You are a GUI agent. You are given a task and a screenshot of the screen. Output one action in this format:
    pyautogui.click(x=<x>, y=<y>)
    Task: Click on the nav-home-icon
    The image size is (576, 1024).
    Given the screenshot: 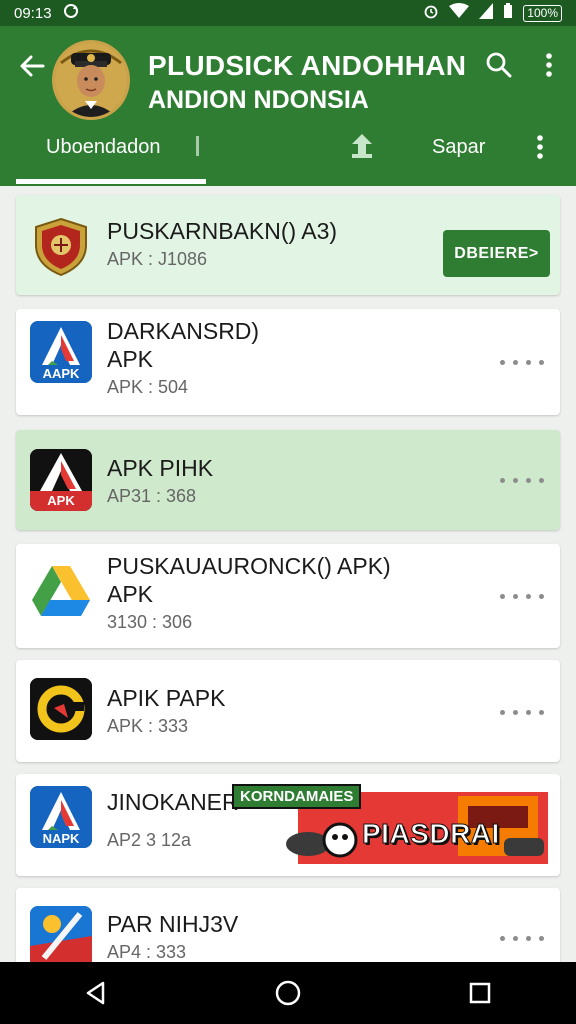 What is the action you would take?
    pyautogui.click(x=288, y=993)
    